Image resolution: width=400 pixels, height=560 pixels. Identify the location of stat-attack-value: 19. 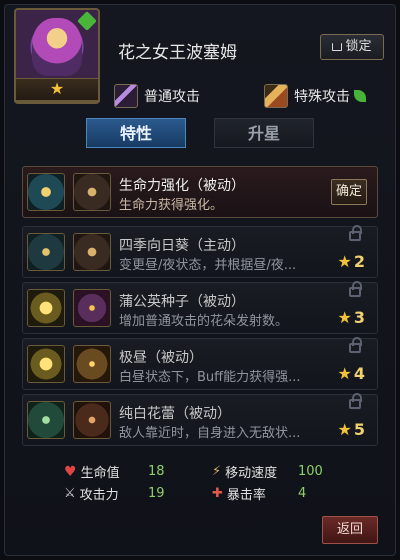
(156, 493).